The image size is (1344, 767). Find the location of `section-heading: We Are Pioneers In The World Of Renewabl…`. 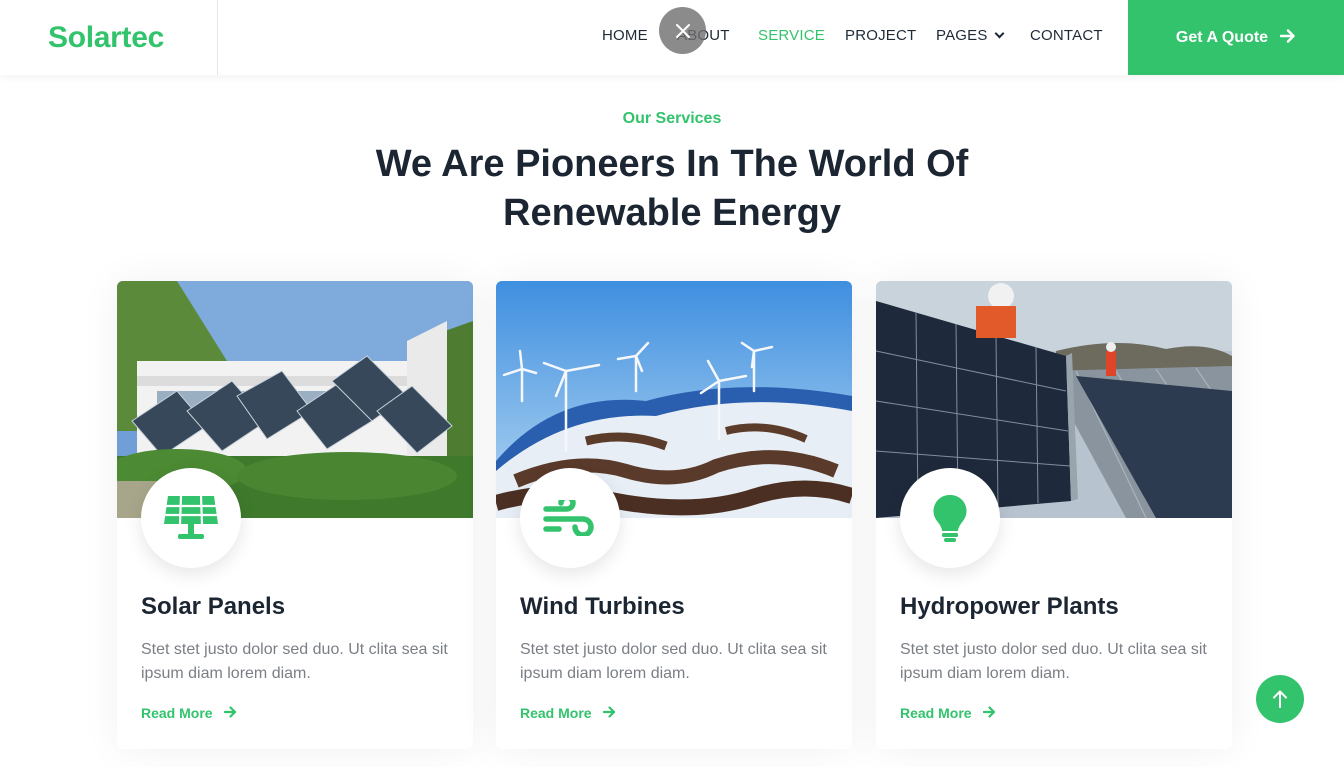

section-heading: We Are Pioneers In The World Of Renewabl… is located at coordinates (672, 189).